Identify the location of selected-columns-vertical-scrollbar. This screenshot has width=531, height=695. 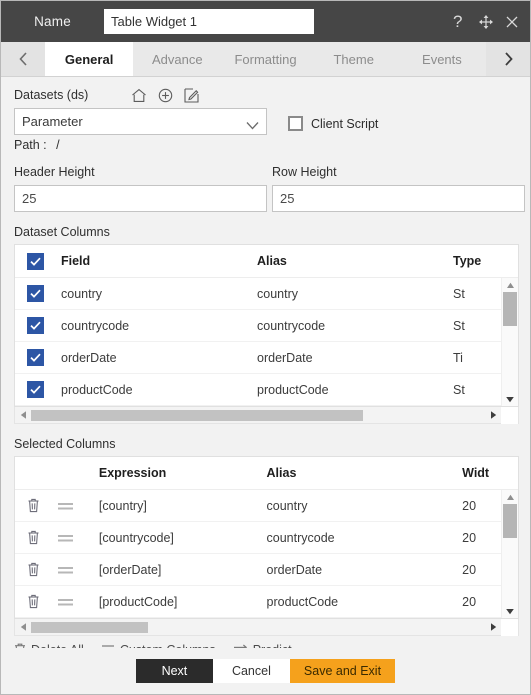
(509, 554).